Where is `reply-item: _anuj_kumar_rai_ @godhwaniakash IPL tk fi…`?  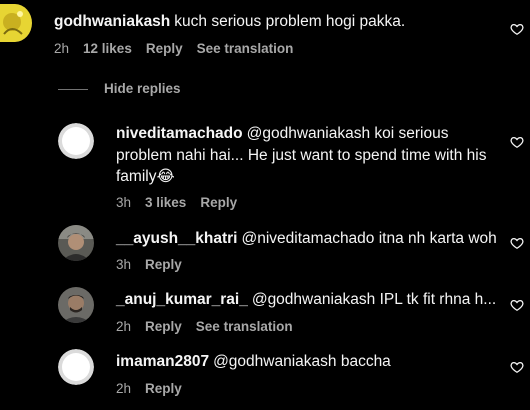 reply-item: _anuj_kumar_rai_ @godhwaniakash IPL tk fi… is located at coordinates (265, 311).